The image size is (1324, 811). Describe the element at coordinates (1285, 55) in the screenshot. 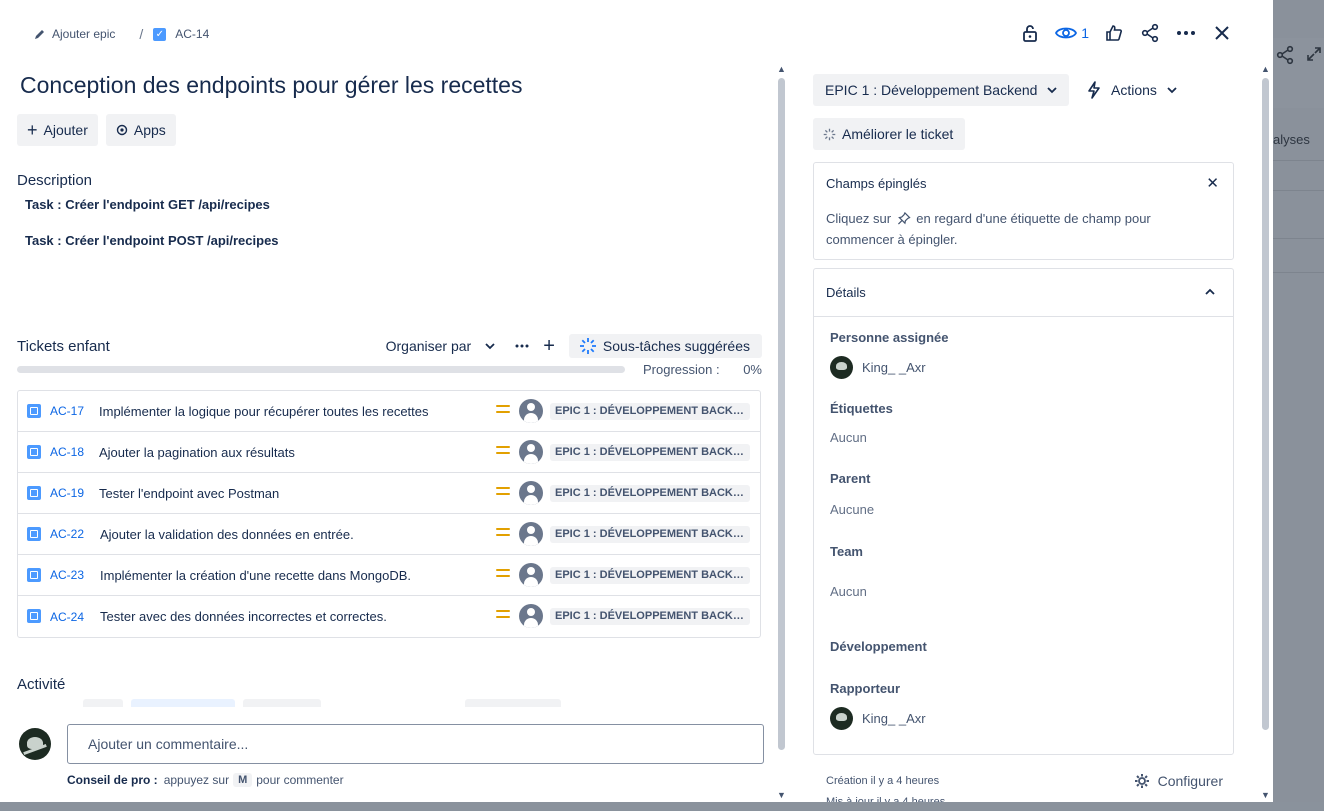

I see `share-icon` at that location.